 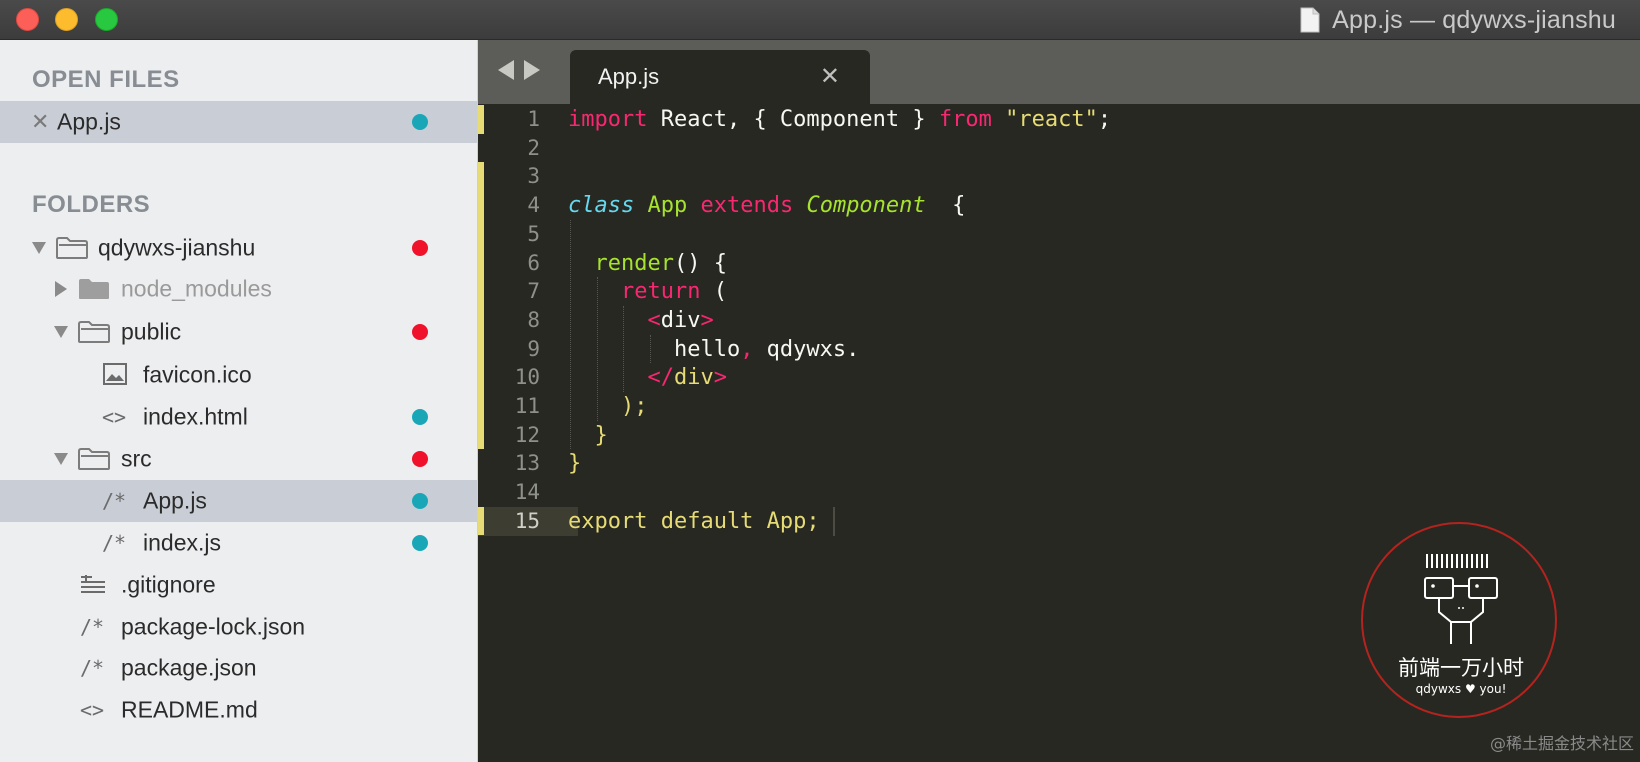 What do you see at coordinates (700, 263) in the screenshot?
I see `code-token: () {` at bounding box center [700, 263].